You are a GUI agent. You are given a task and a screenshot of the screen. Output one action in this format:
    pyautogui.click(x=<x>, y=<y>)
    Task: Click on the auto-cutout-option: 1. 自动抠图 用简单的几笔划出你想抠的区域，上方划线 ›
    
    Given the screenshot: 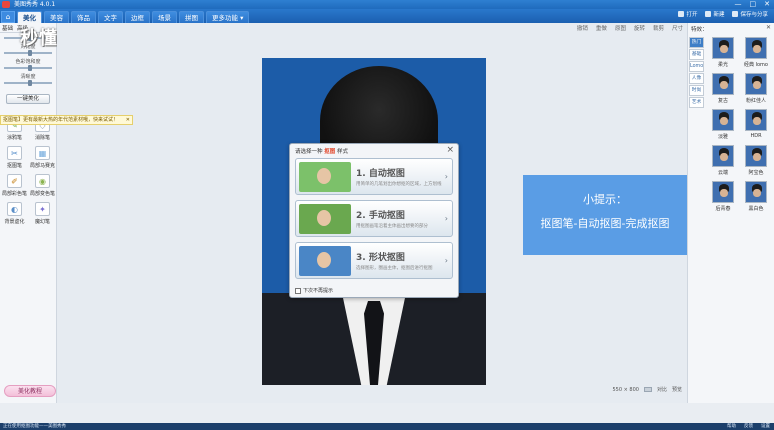 What is the action you would take?
    pyautogui.click(x=374, y=176)
    